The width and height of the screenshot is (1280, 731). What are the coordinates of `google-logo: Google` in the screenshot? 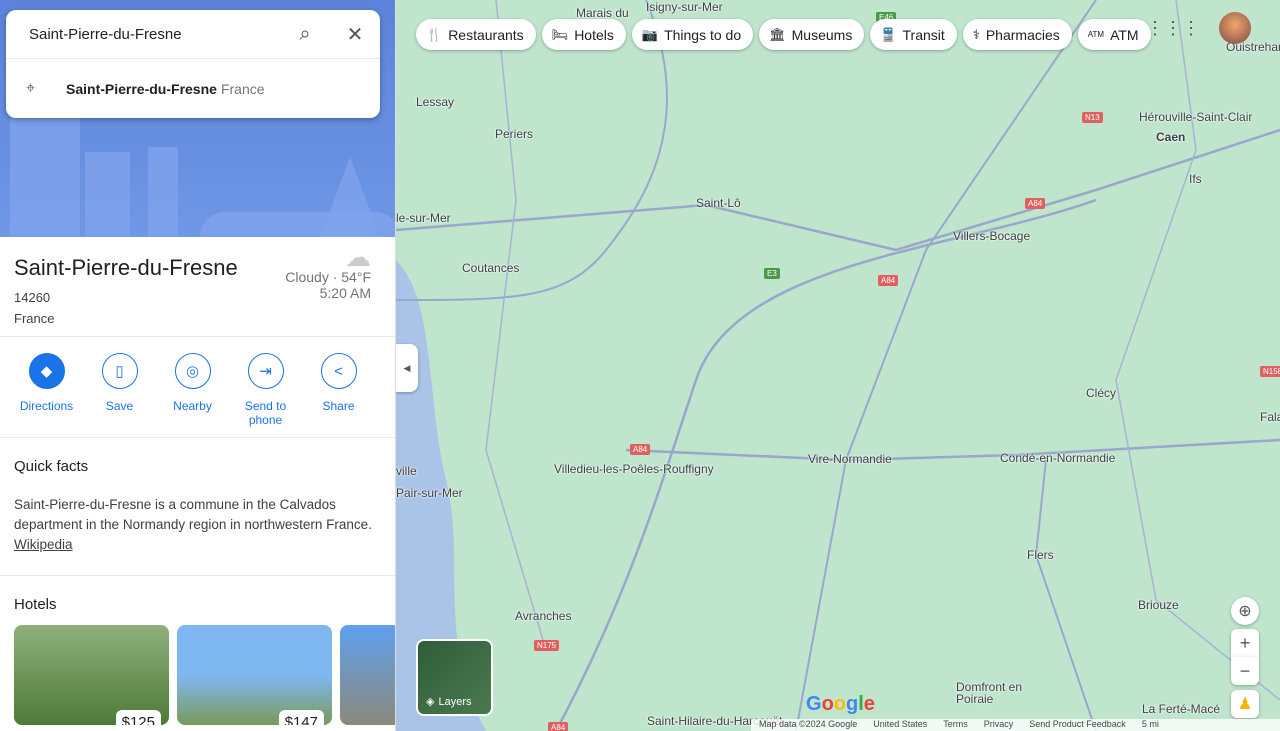 It's located at (840, 704).